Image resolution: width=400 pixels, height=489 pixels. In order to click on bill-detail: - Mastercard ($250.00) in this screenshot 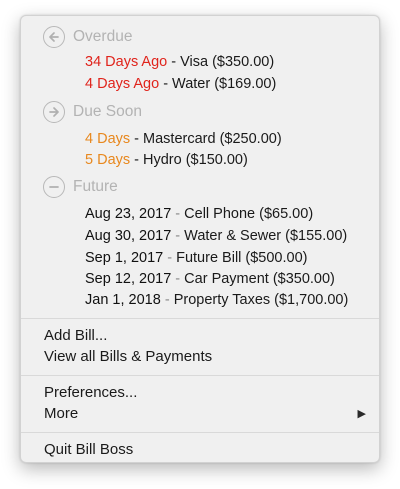, I will do `click(206, 139)`.